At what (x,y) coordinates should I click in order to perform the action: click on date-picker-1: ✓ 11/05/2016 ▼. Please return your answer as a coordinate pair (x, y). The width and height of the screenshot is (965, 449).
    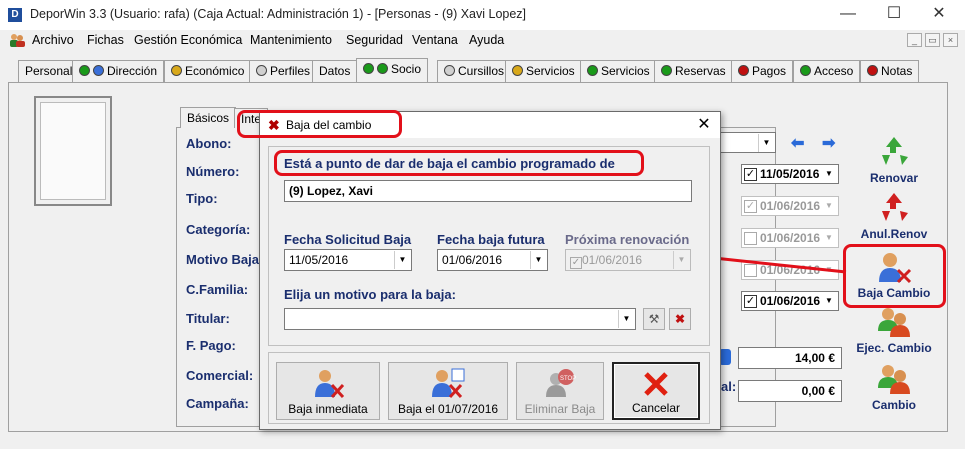
    Looking at the image, I should click on (790, 174).